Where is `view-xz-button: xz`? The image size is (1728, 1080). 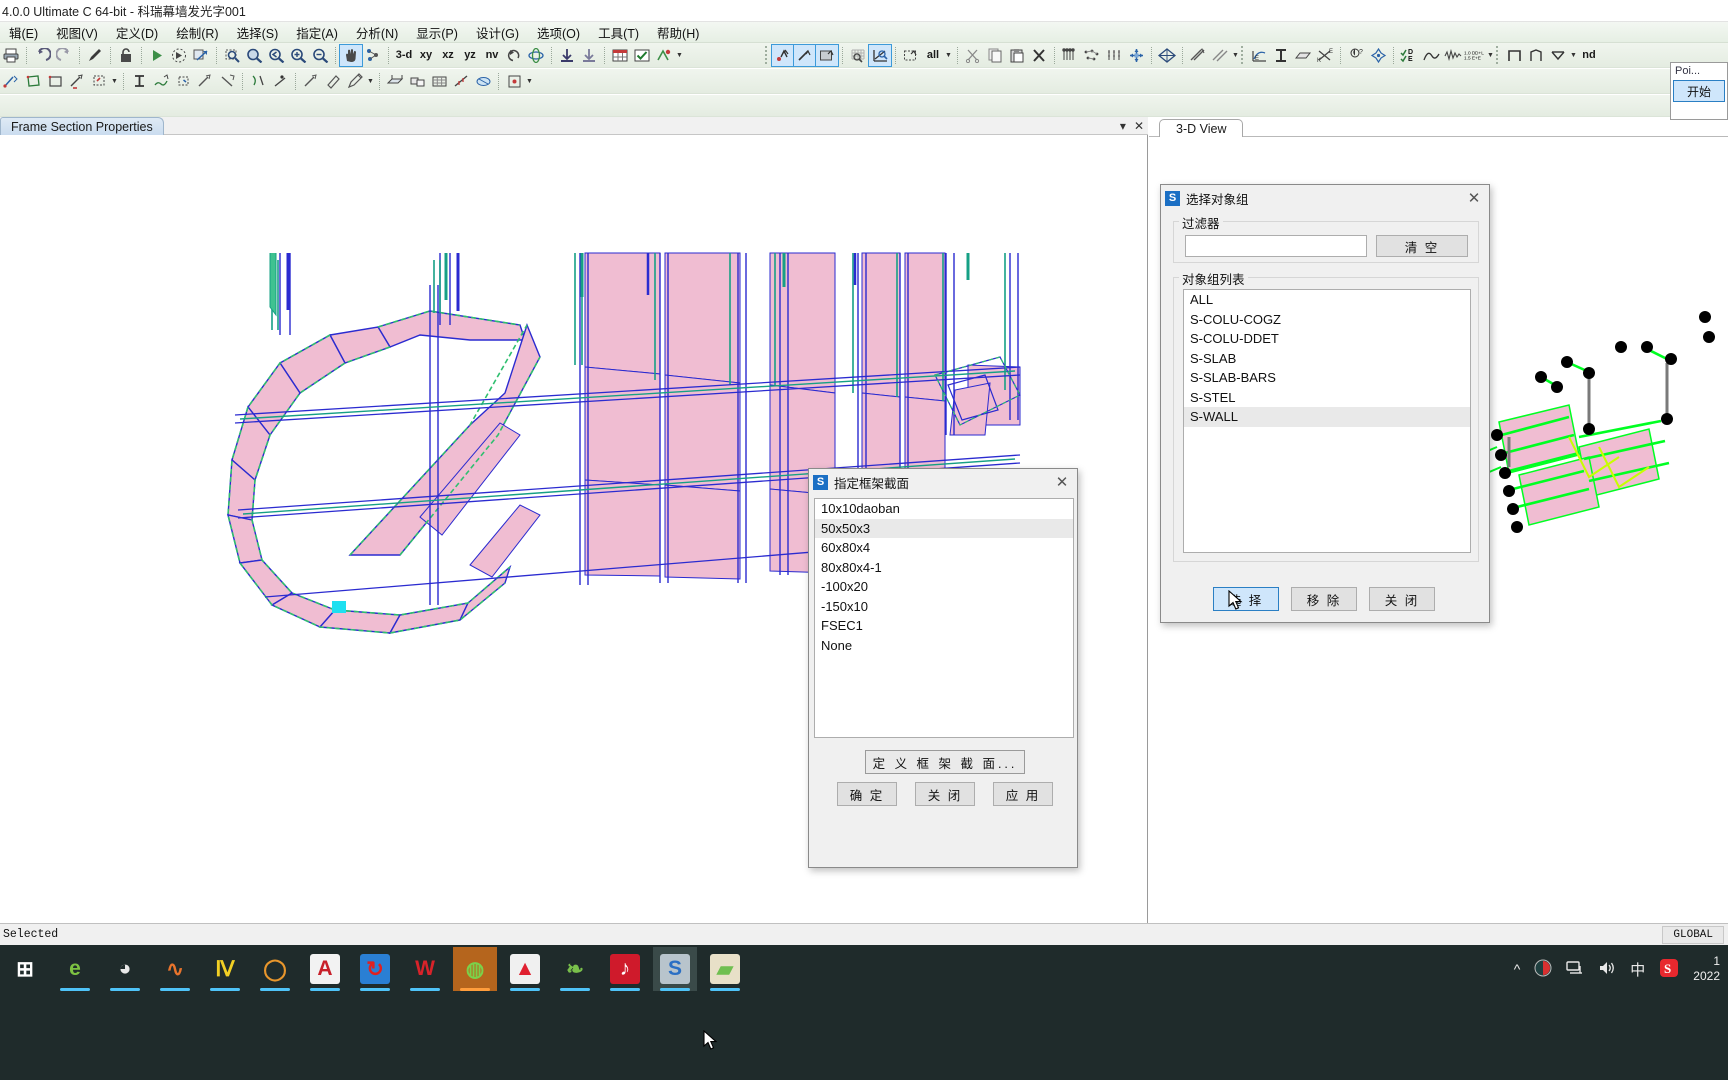 view-xz-button: xz is located at coordinates (448, 55).